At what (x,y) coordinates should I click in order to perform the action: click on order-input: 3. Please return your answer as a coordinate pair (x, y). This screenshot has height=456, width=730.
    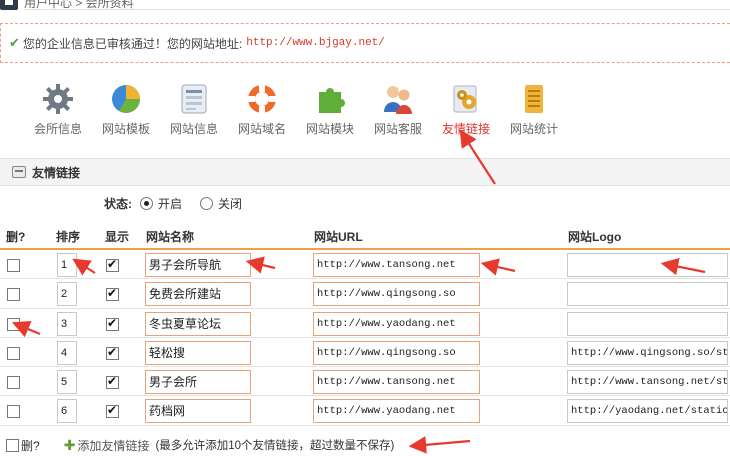
    Looking at the image, I should click on (67, 323).